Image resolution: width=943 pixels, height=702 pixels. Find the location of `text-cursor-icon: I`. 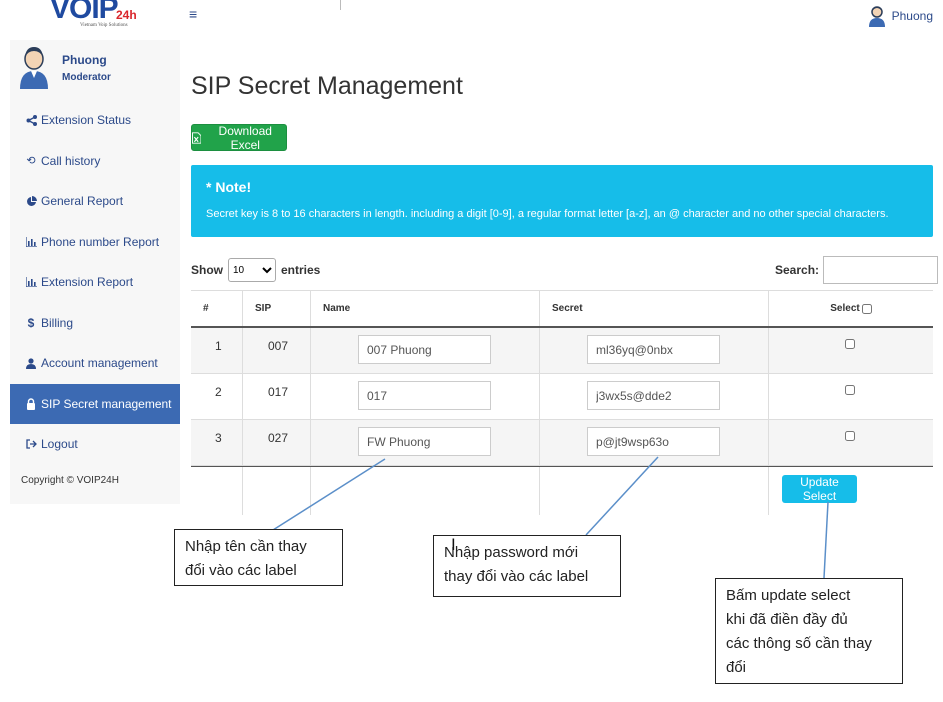

text-cursor-icon: I is located at coordinates (453, 544).